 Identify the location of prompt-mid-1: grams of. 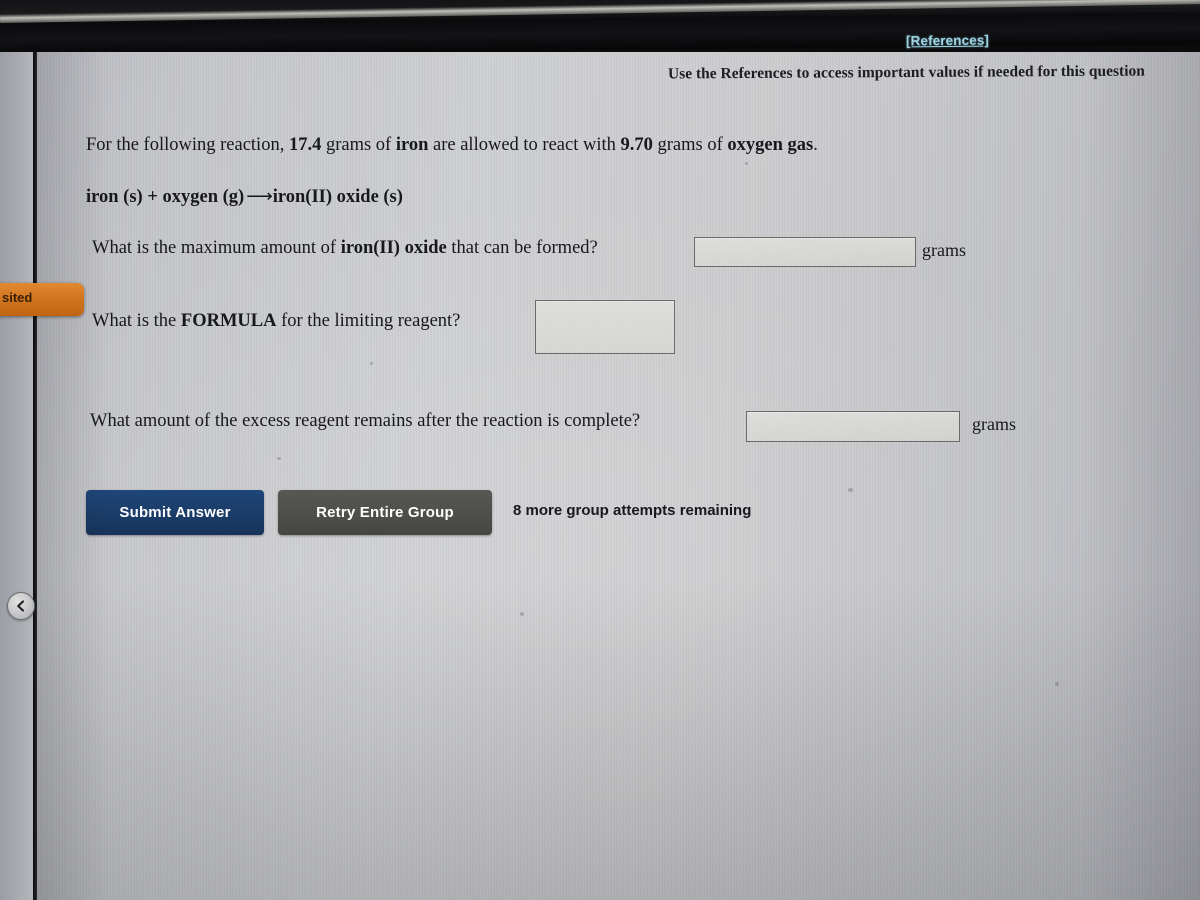
(358, 145).